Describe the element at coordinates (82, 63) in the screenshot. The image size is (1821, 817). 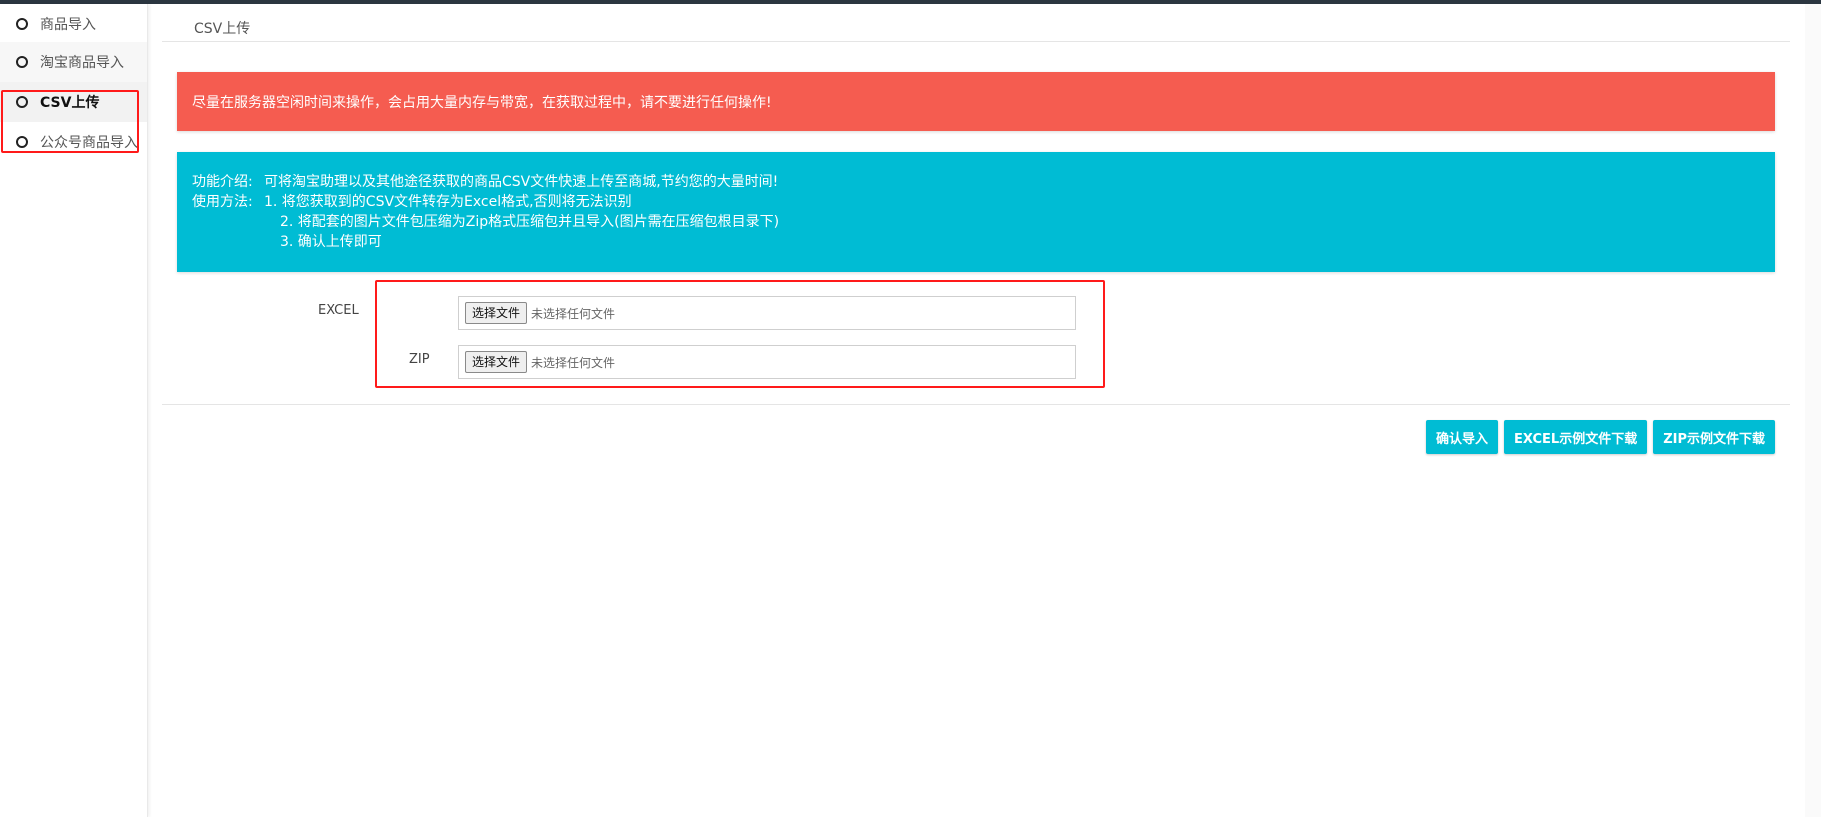
I see `sidebar-item-label: 淘宝商品导入` at that location.